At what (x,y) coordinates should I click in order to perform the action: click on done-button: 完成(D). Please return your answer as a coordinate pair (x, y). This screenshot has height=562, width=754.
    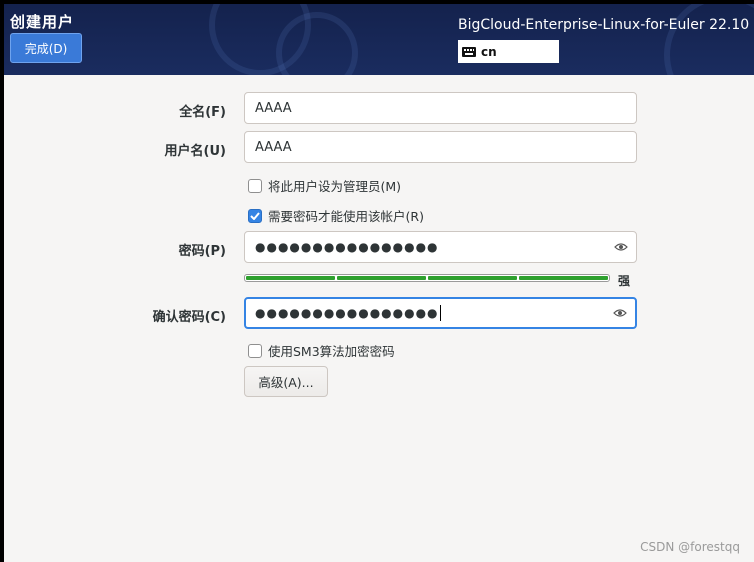
    Looking at the image, I should click on (46, 48).